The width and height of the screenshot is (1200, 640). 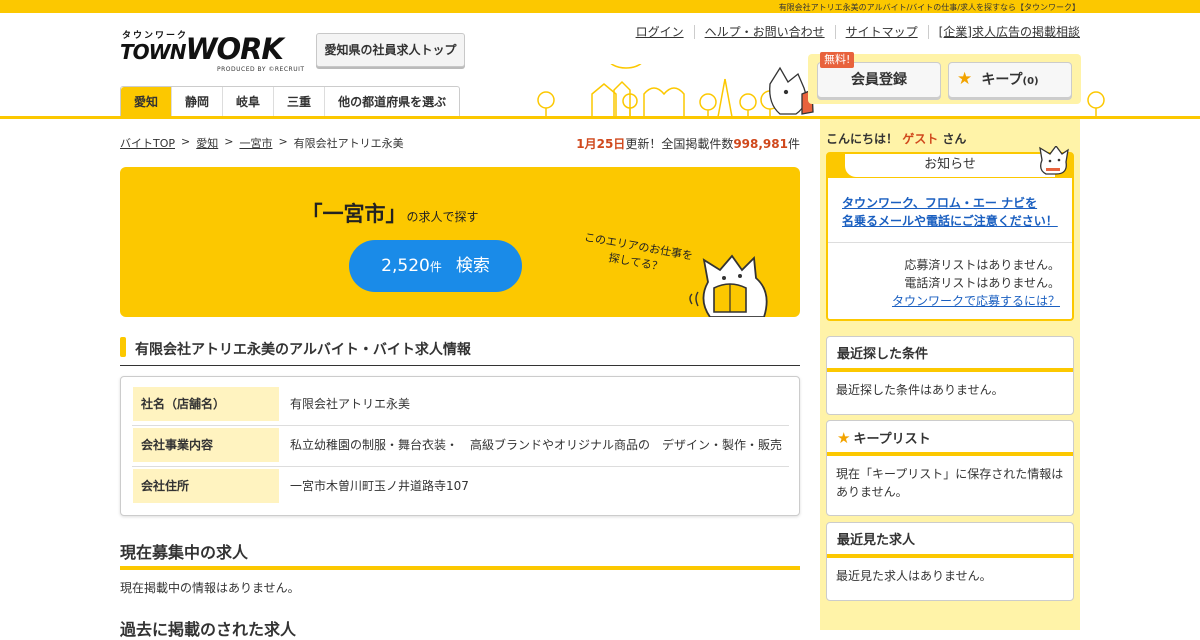 What do you see at coordinates (196, 102) in the screenshot?
I see `tab-shizuoka: 静岡` at bounding box center [196, 102].